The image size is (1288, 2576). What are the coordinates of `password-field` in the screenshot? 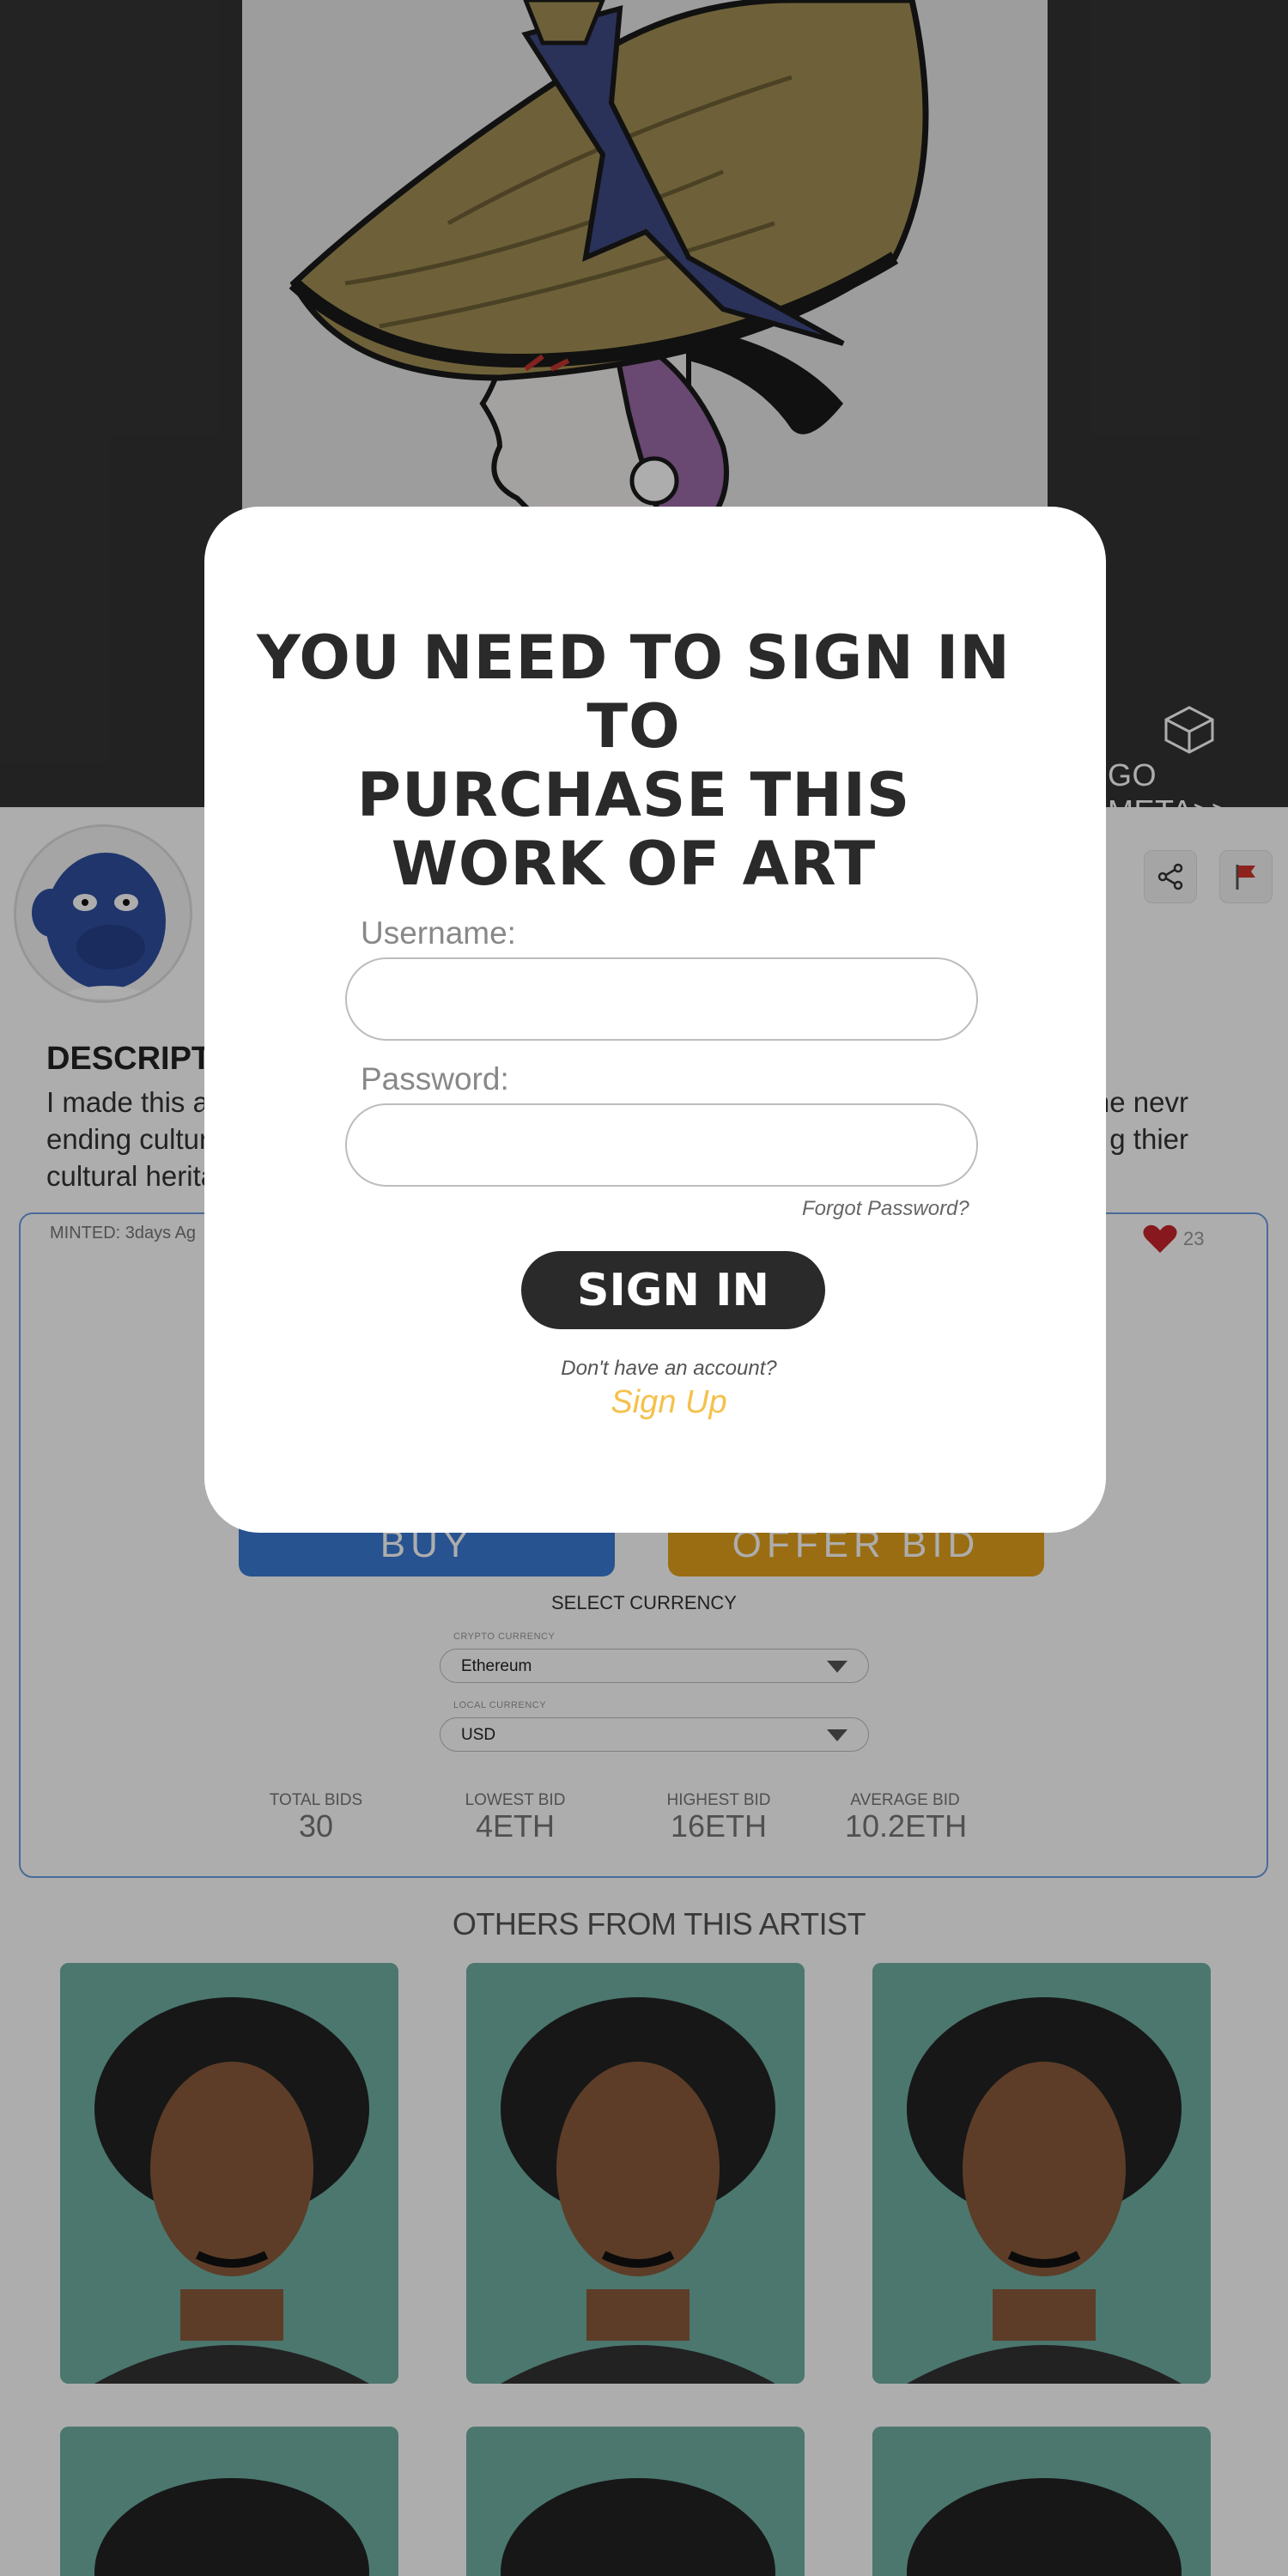 It's located at (662, 1145).